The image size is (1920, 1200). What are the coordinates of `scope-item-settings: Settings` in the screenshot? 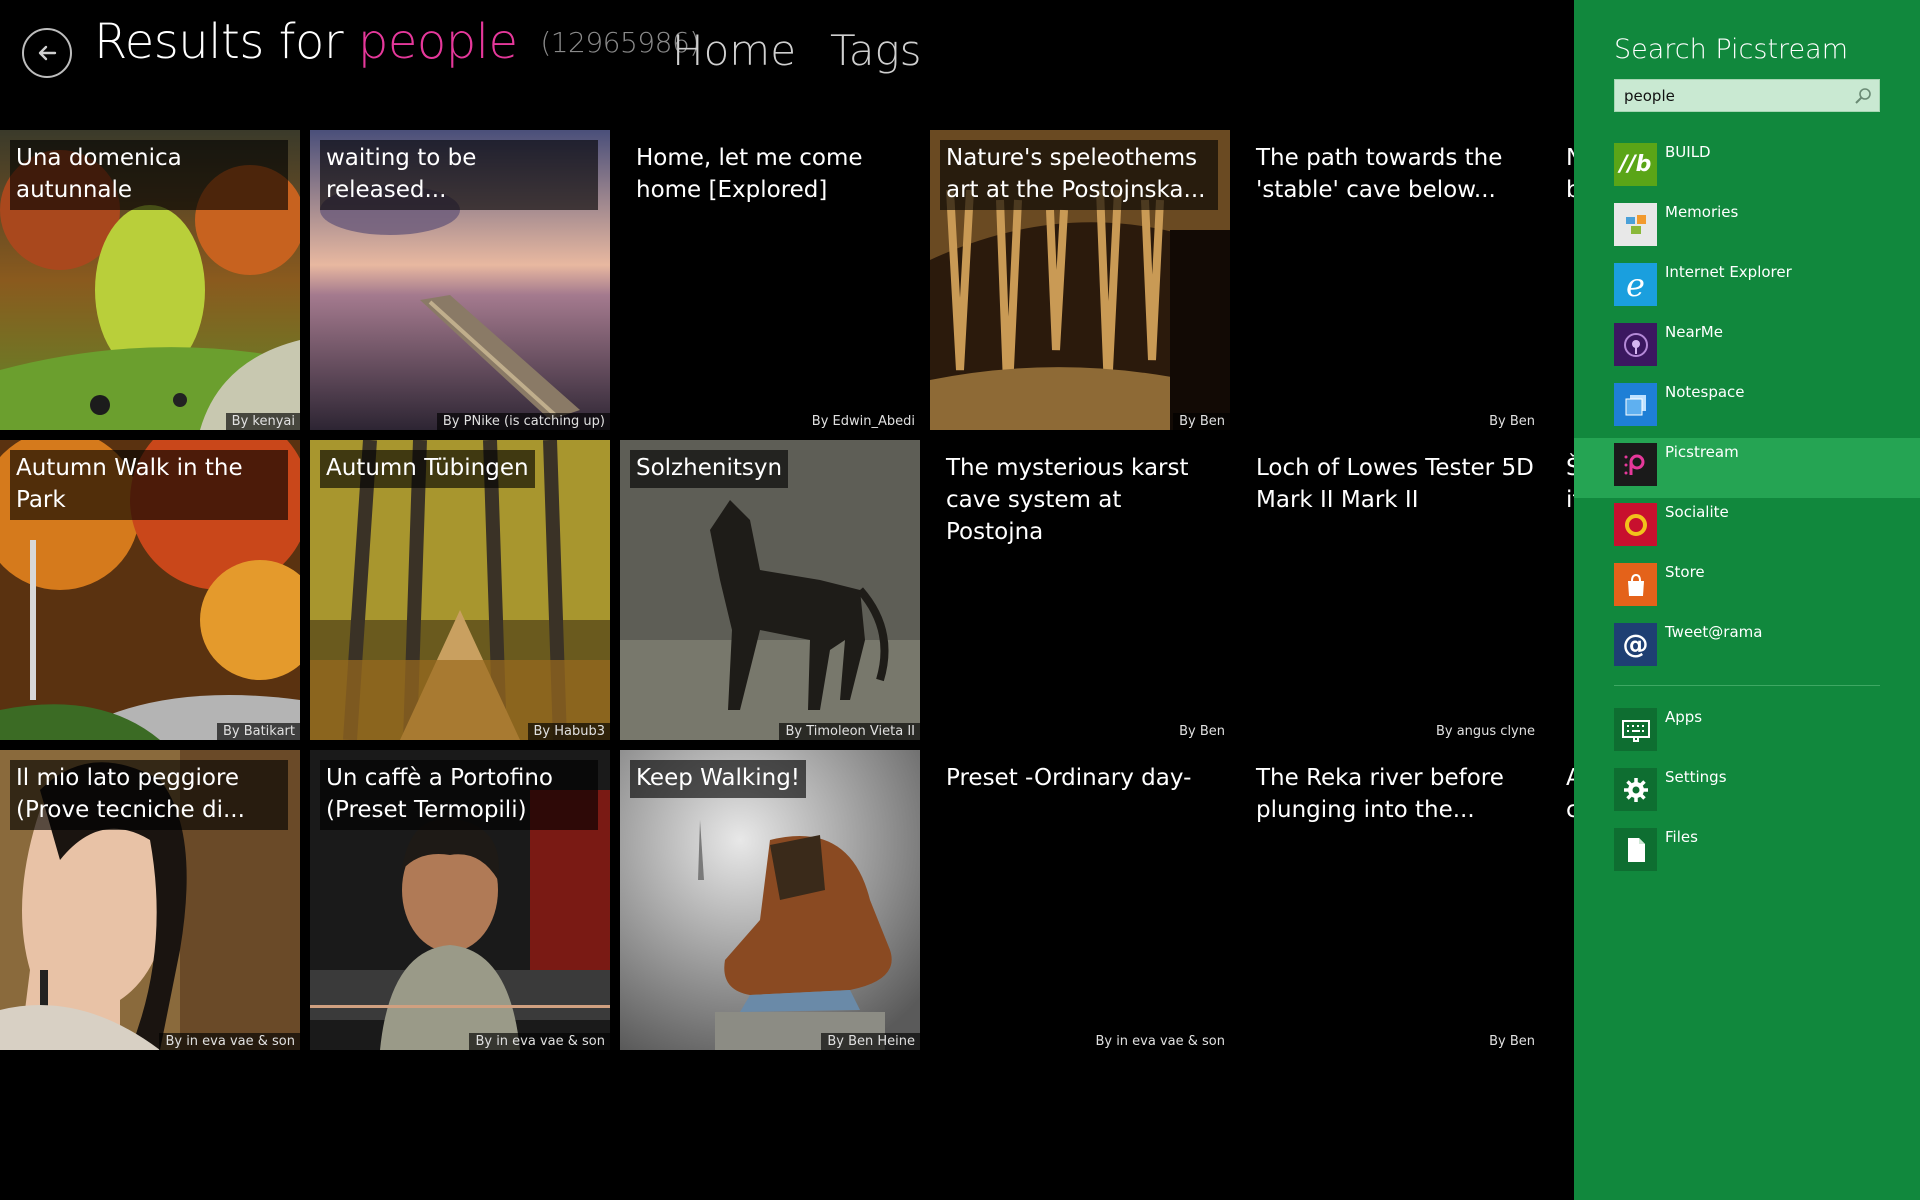 It's located at (1747, 793).